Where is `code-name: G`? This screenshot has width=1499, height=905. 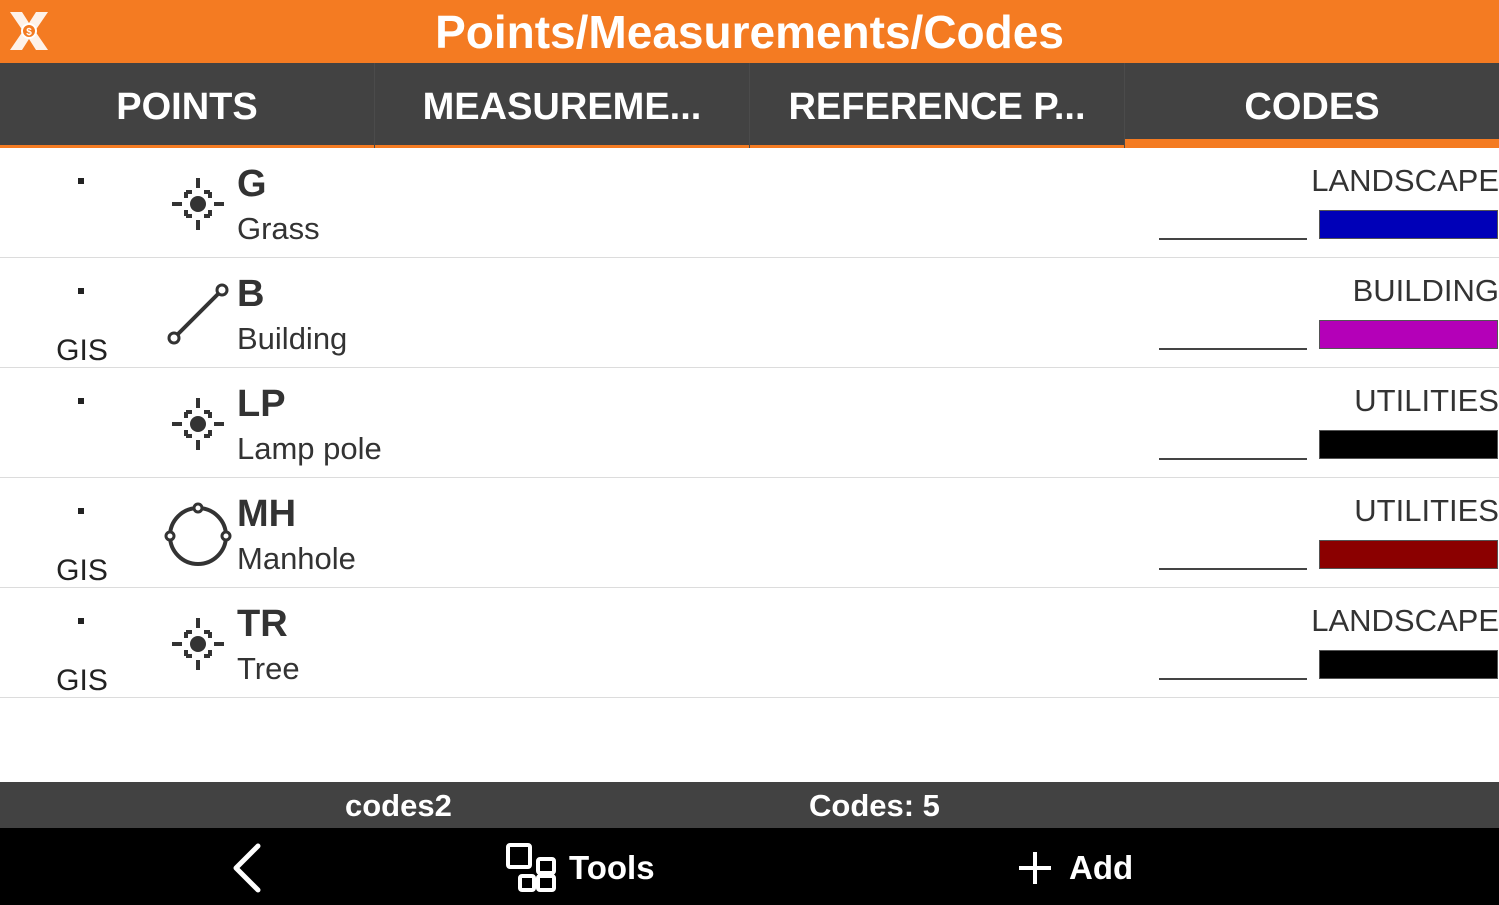 code-name: G is located at coordinates (252, 184).